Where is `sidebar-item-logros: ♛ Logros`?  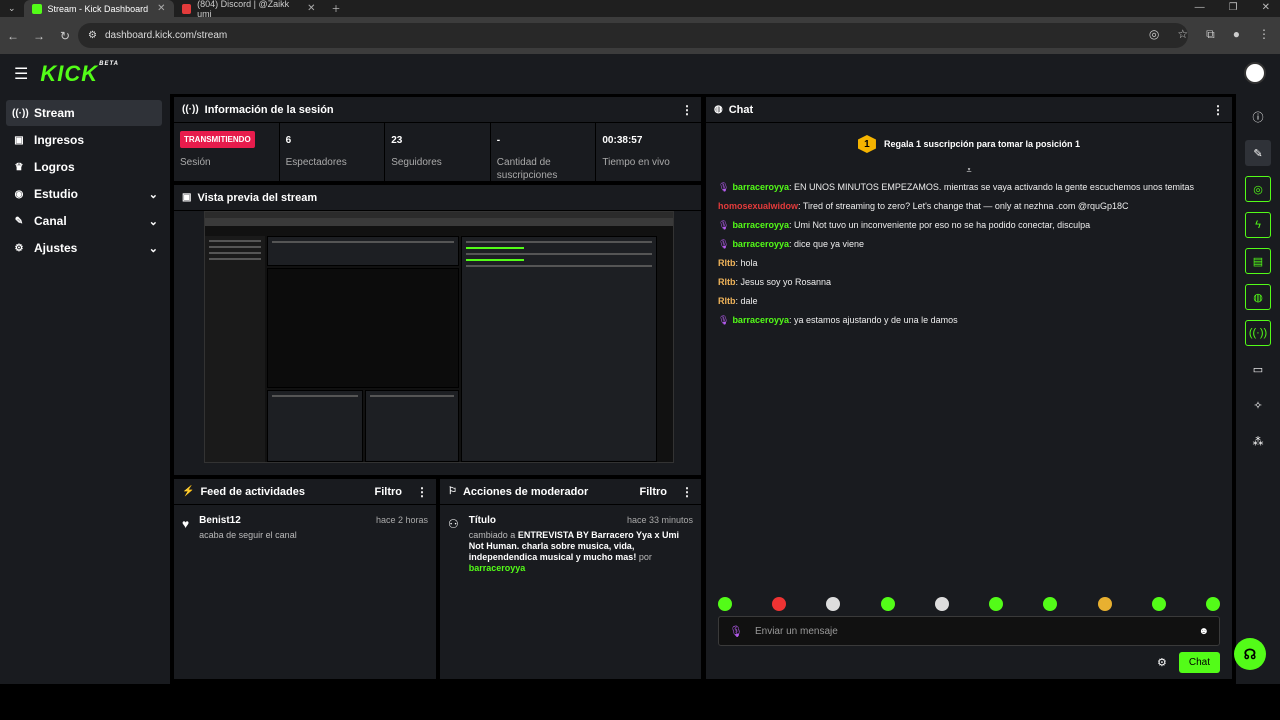
sidebar-item-logros: ♛ Logros is located at coordinates (84, 167).